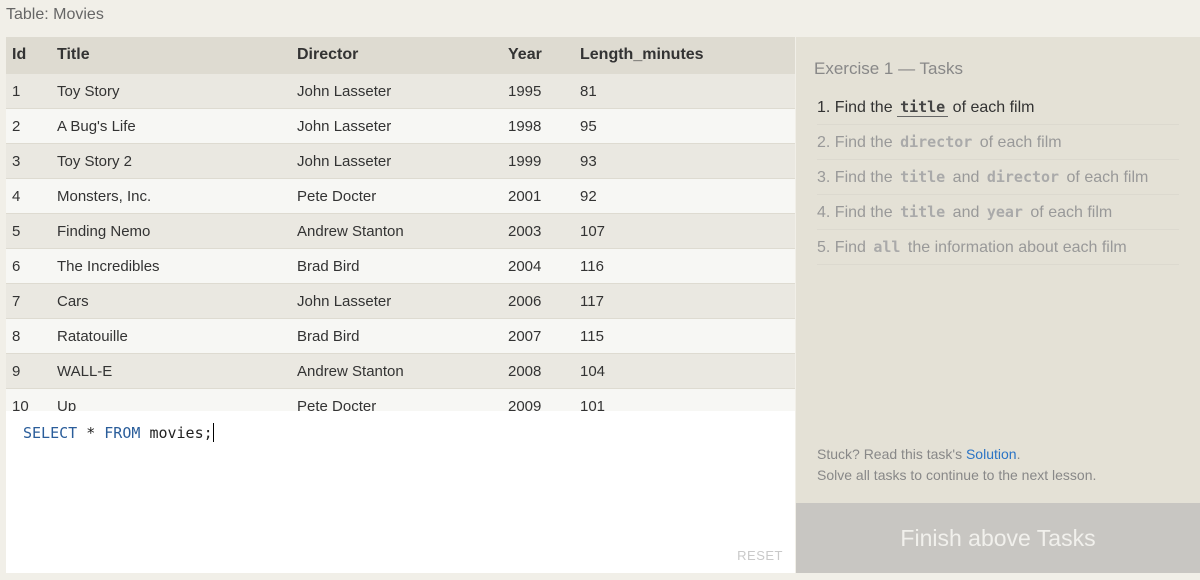 Image resolution: width=1200 pixels, height=580 pixels. Describe the element at coordinates (181, 433) in the screenshot. I see `sql-table-name: movies;` at that location.